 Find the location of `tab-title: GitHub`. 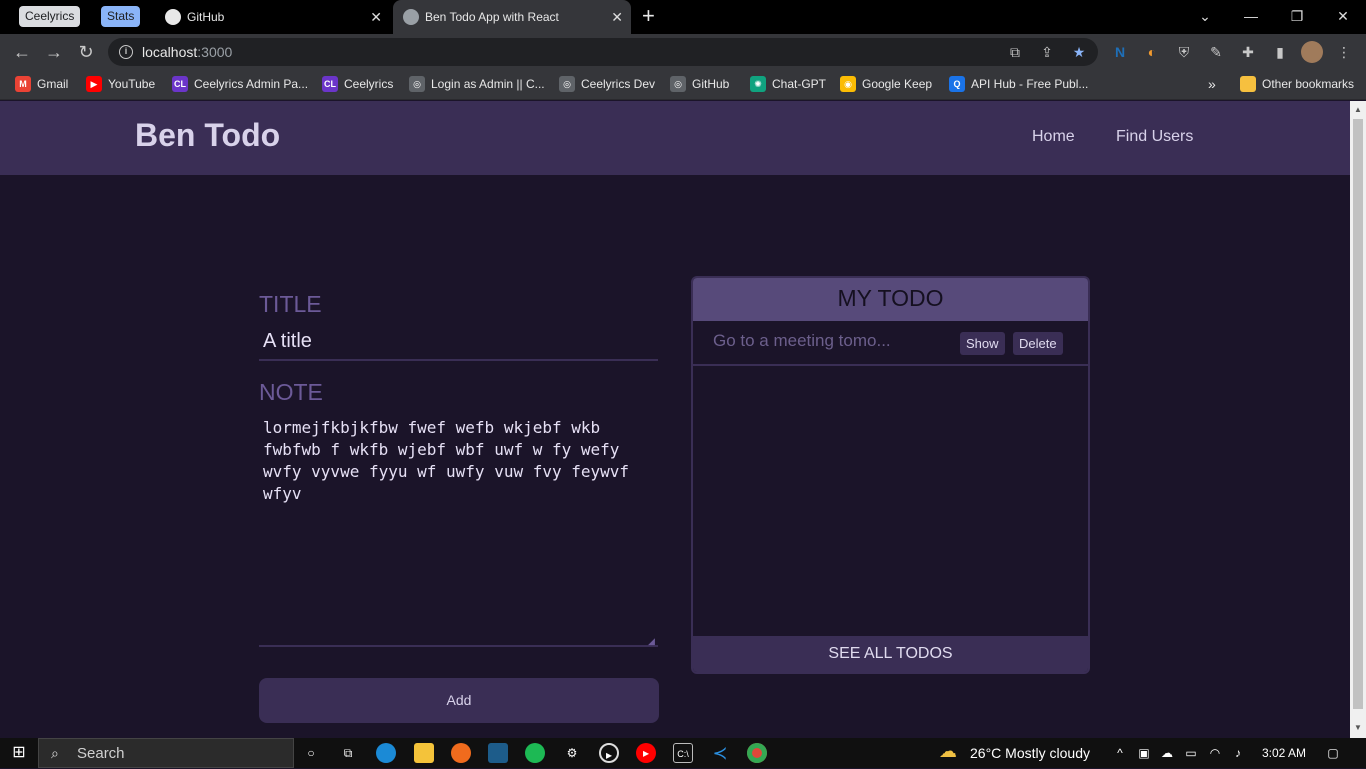

tab-title: GitHub is located at coordinates (206, 17).